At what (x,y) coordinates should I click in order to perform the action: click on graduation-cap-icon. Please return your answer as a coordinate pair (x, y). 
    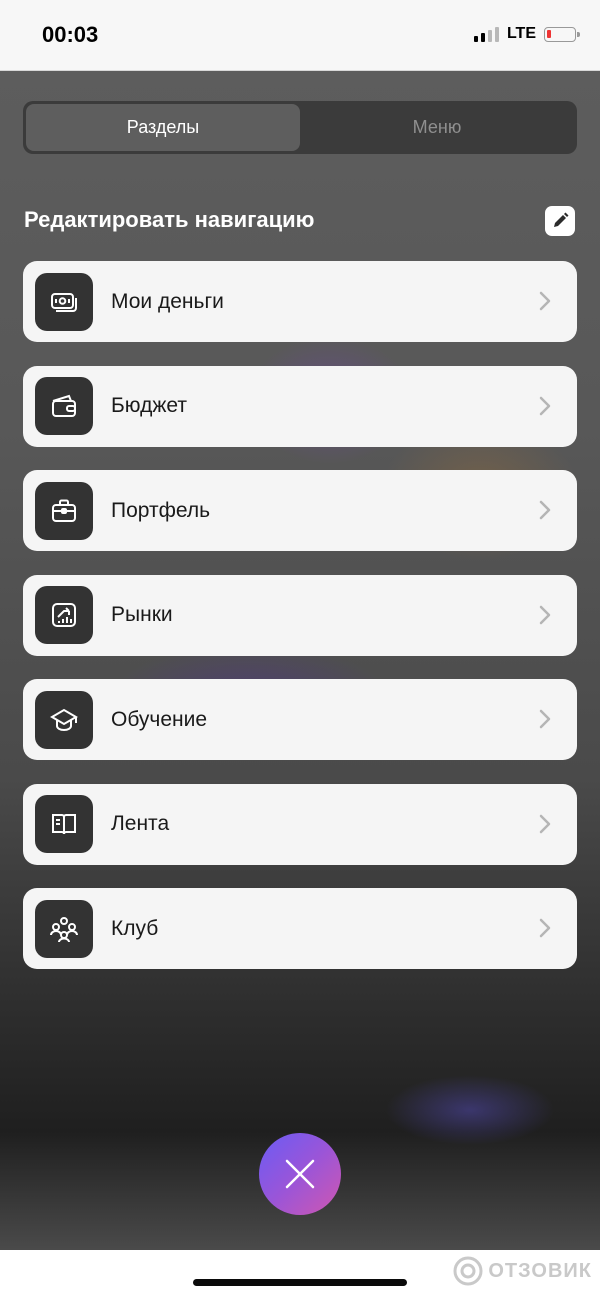
    Looking at the image, I should click on (64, 719).